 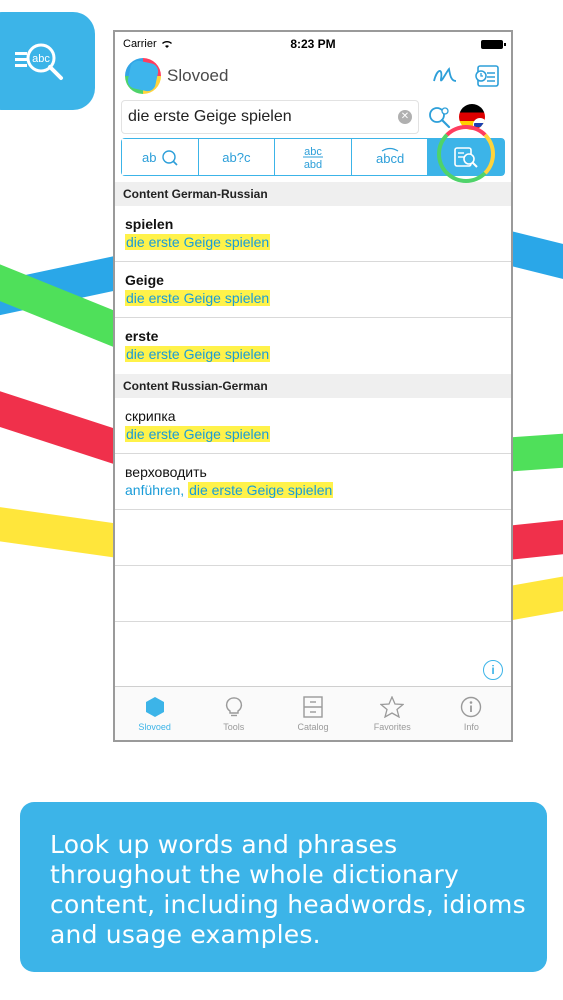 I want to click on app-name: Slovoed, so click(x=198, y=75).